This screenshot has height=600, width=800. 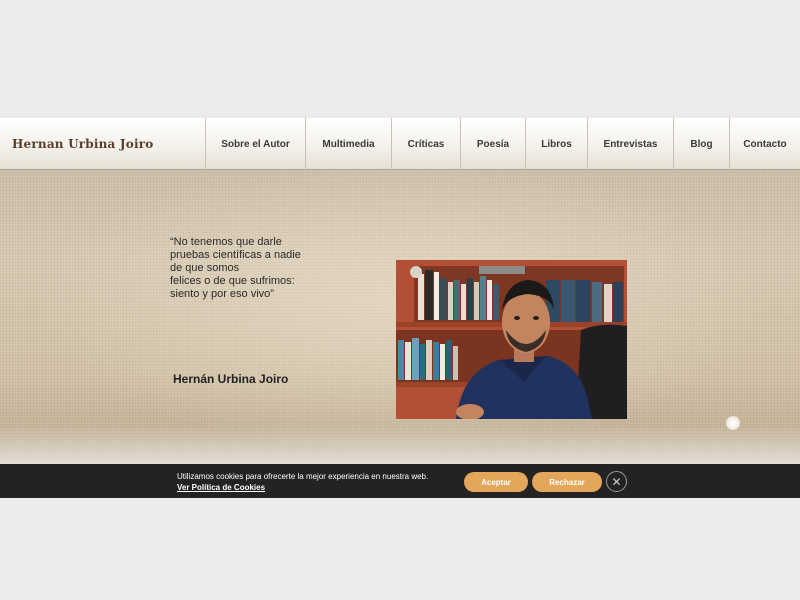 I want to click on nav-criticas: Críticas, so click(x=426, y=144).